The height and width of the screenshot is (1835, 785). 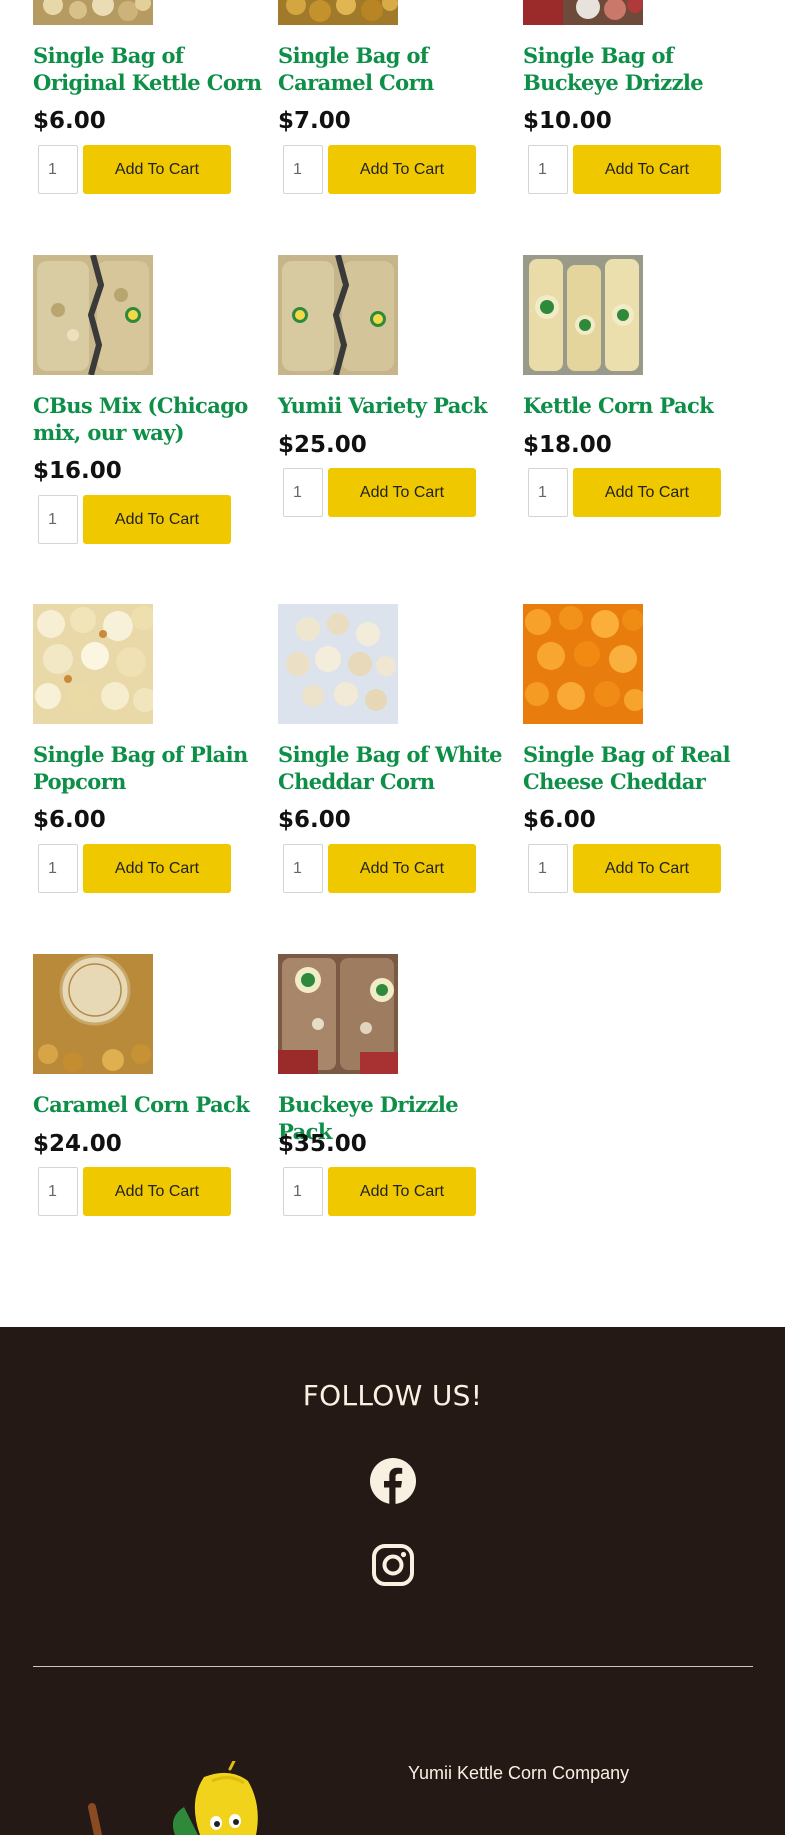 I want to click on product-image-caramel-corn, so click(x=338, y=12).